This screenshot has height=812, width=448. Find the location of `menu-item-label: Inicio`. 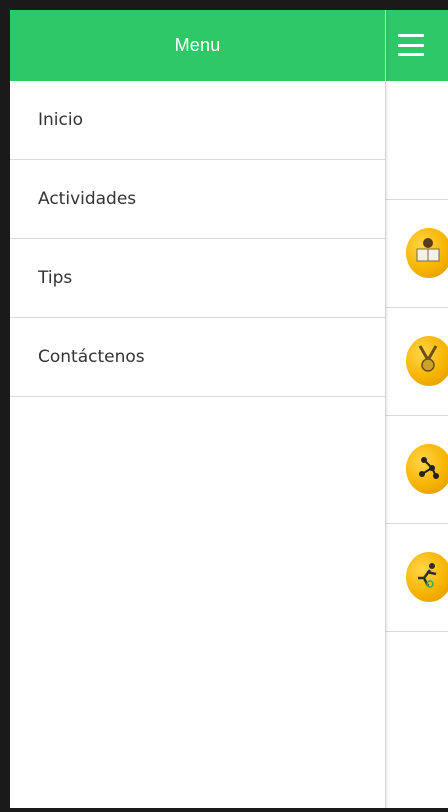

menu-item-label: Inicio is located at coordinates (60, 120).